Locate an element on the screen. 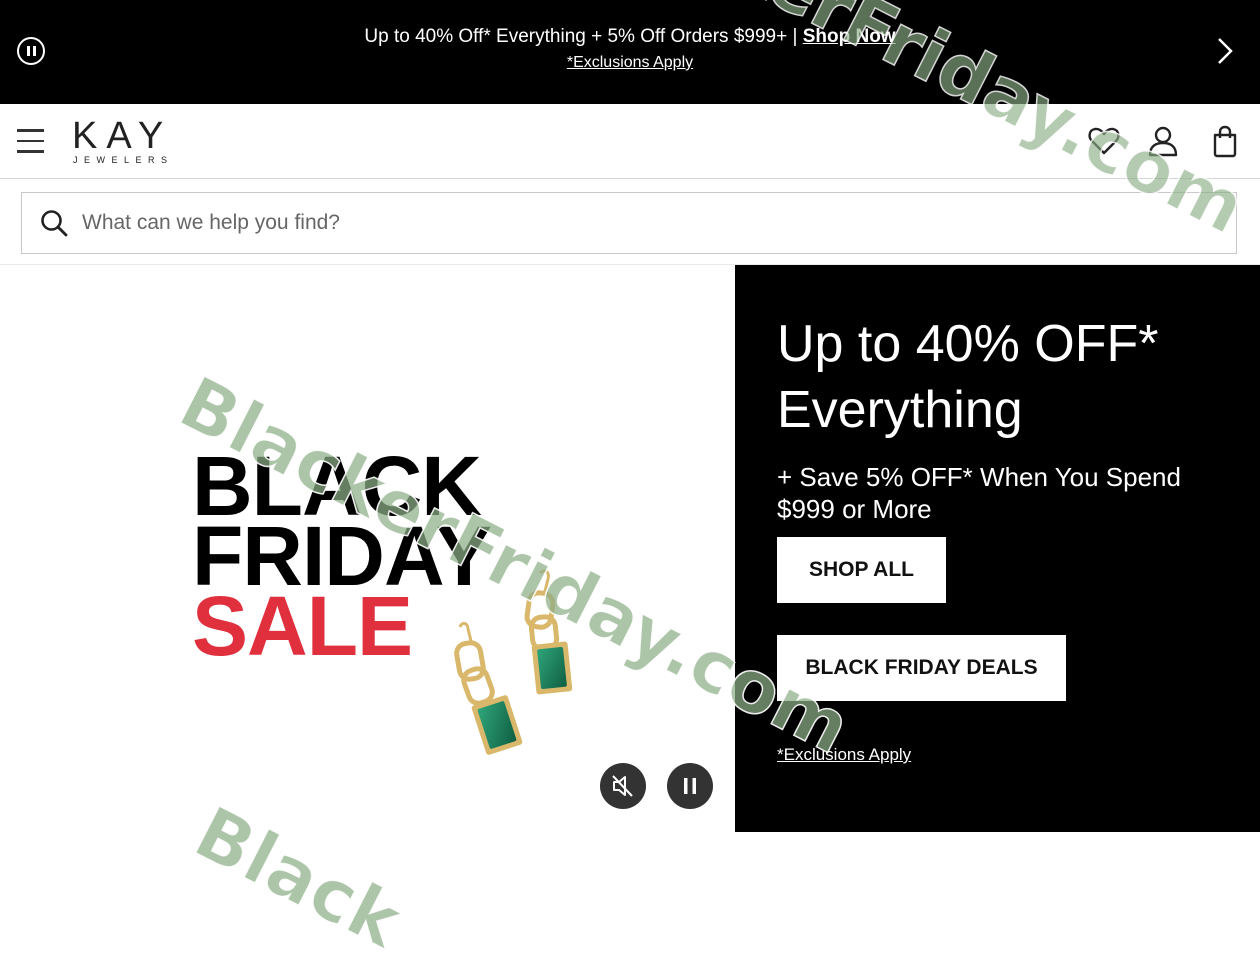 This screenshot has height=964, width=1260. site-header: KAY JEWELERS is located at coordinates (630, 141).